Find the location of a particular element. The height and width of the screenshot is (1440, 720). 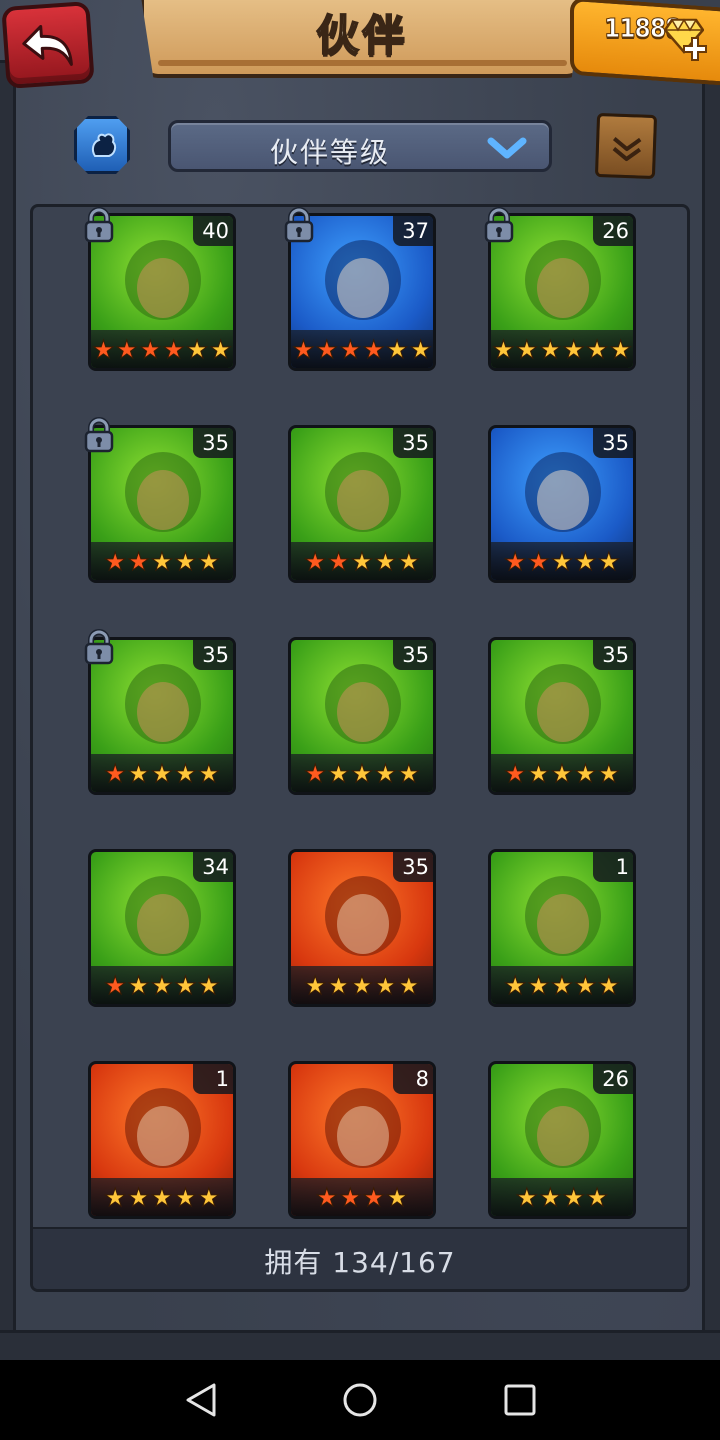

plus-icon is located at coordinates (695, 49).